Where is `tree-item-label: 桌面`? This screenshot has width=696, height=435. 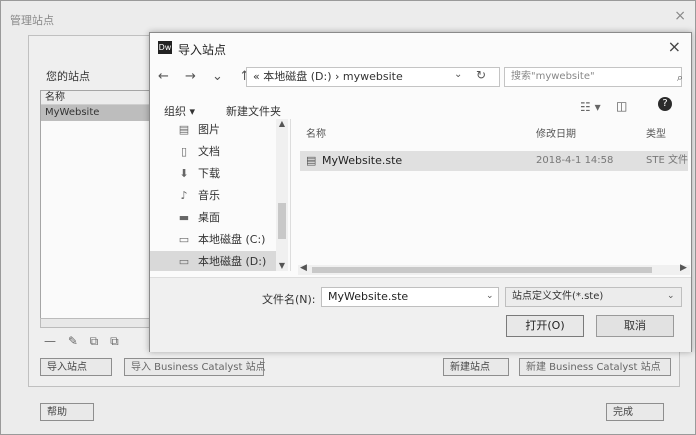
tree-item-label: 桌面 is located at coordinates (209, 217).